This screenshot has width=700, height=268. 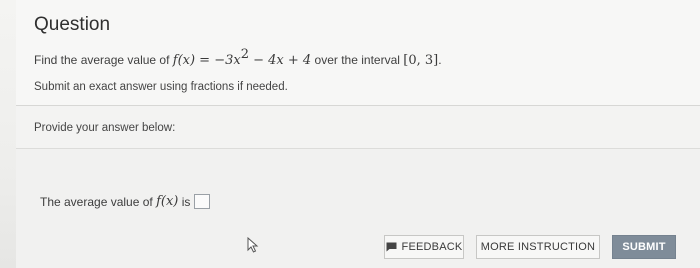 I want to click on function-exponent: 2, so click(x=244, y=54).